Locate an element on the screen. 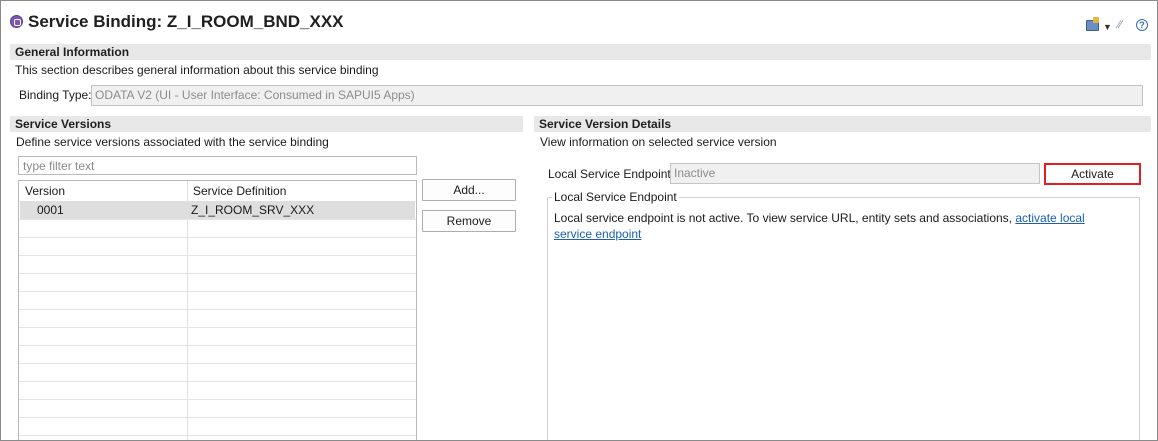  binding-type-label: Binding Type: is located at coordinates (55, 95).